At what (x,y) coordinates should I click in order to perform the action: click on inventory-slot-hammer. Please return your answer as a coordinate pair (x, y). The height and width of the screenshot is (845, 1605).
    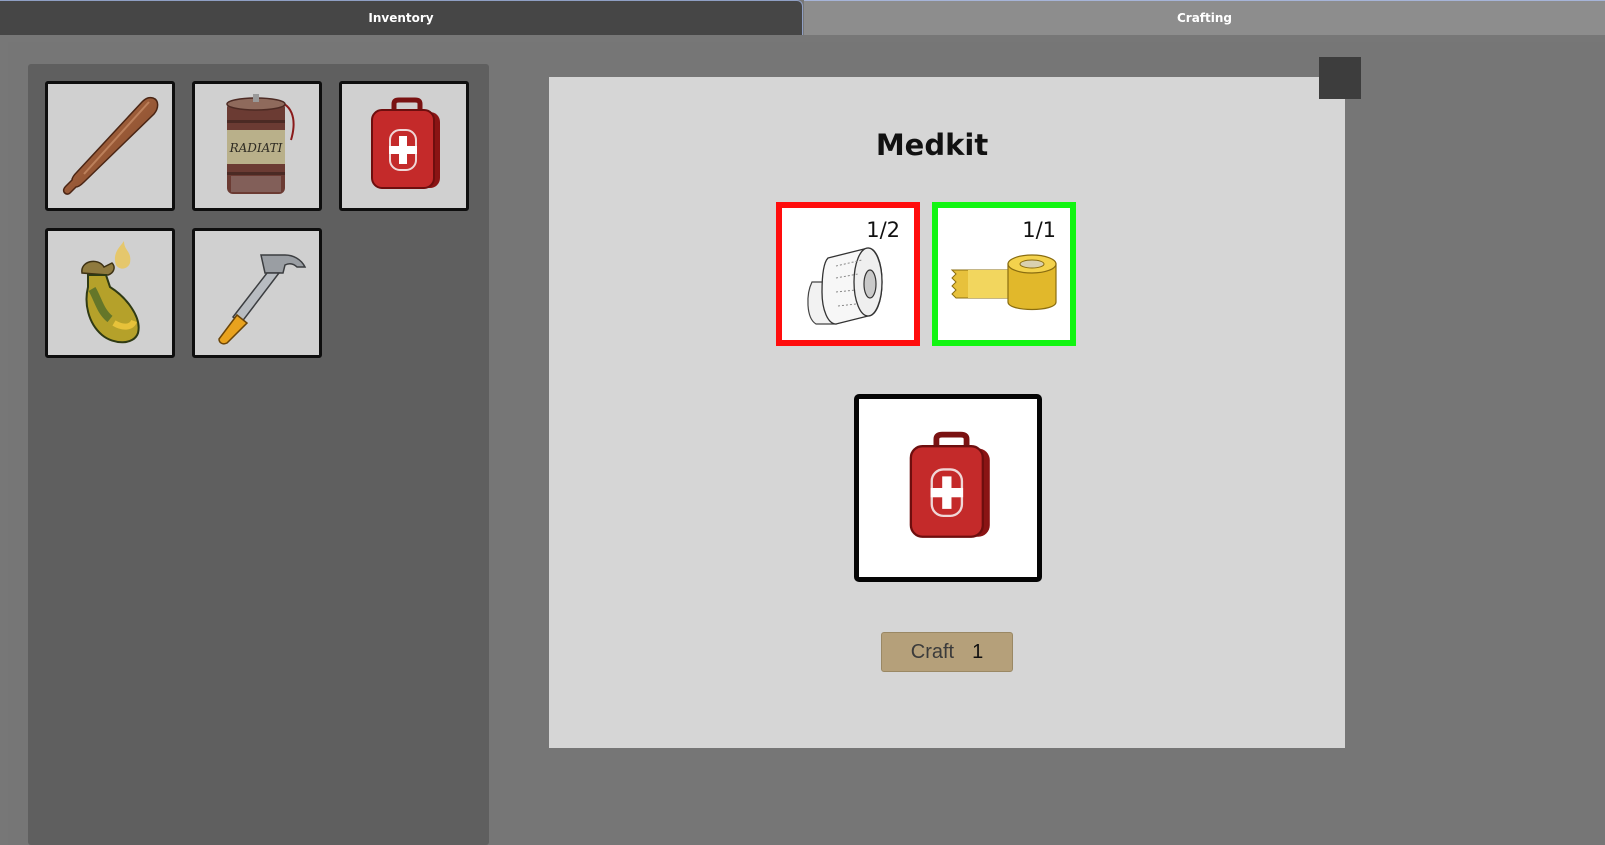
    Looking at the image, I should click on (257, 293).